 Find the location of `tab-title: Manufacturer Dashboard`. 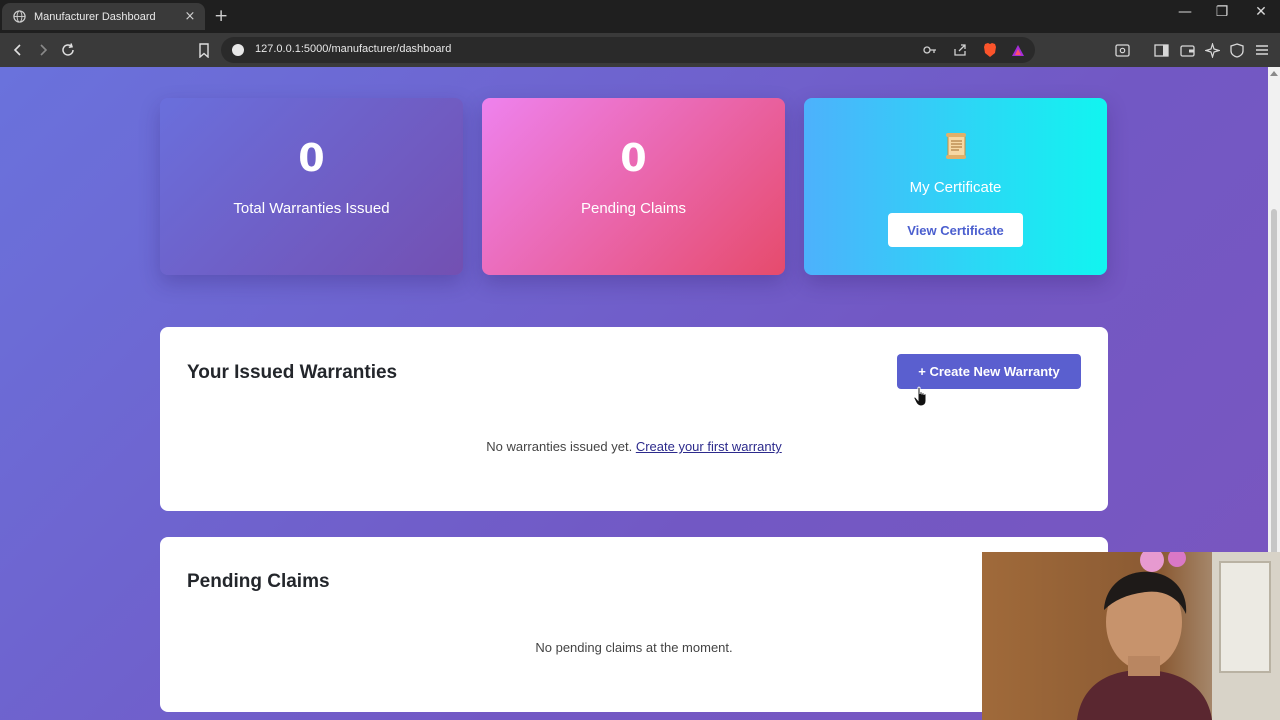

tab-title: Manufacturer Dashboard is located at coordinates (95, 16).